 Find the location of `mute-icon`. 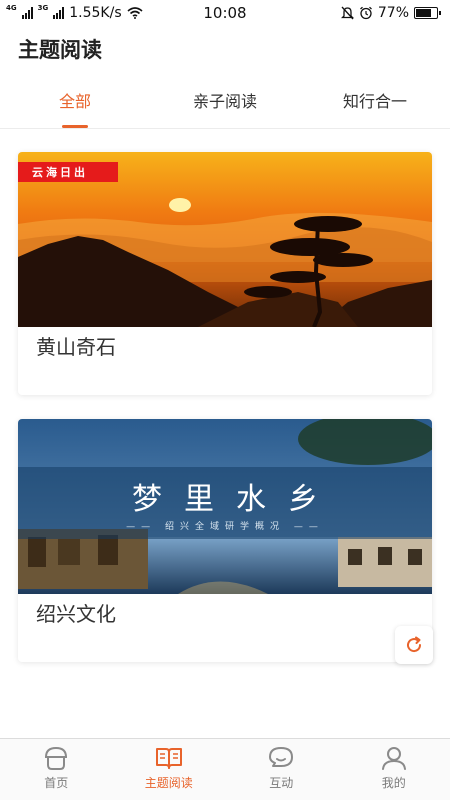

mute-icon is located at coordinates (347, 13).